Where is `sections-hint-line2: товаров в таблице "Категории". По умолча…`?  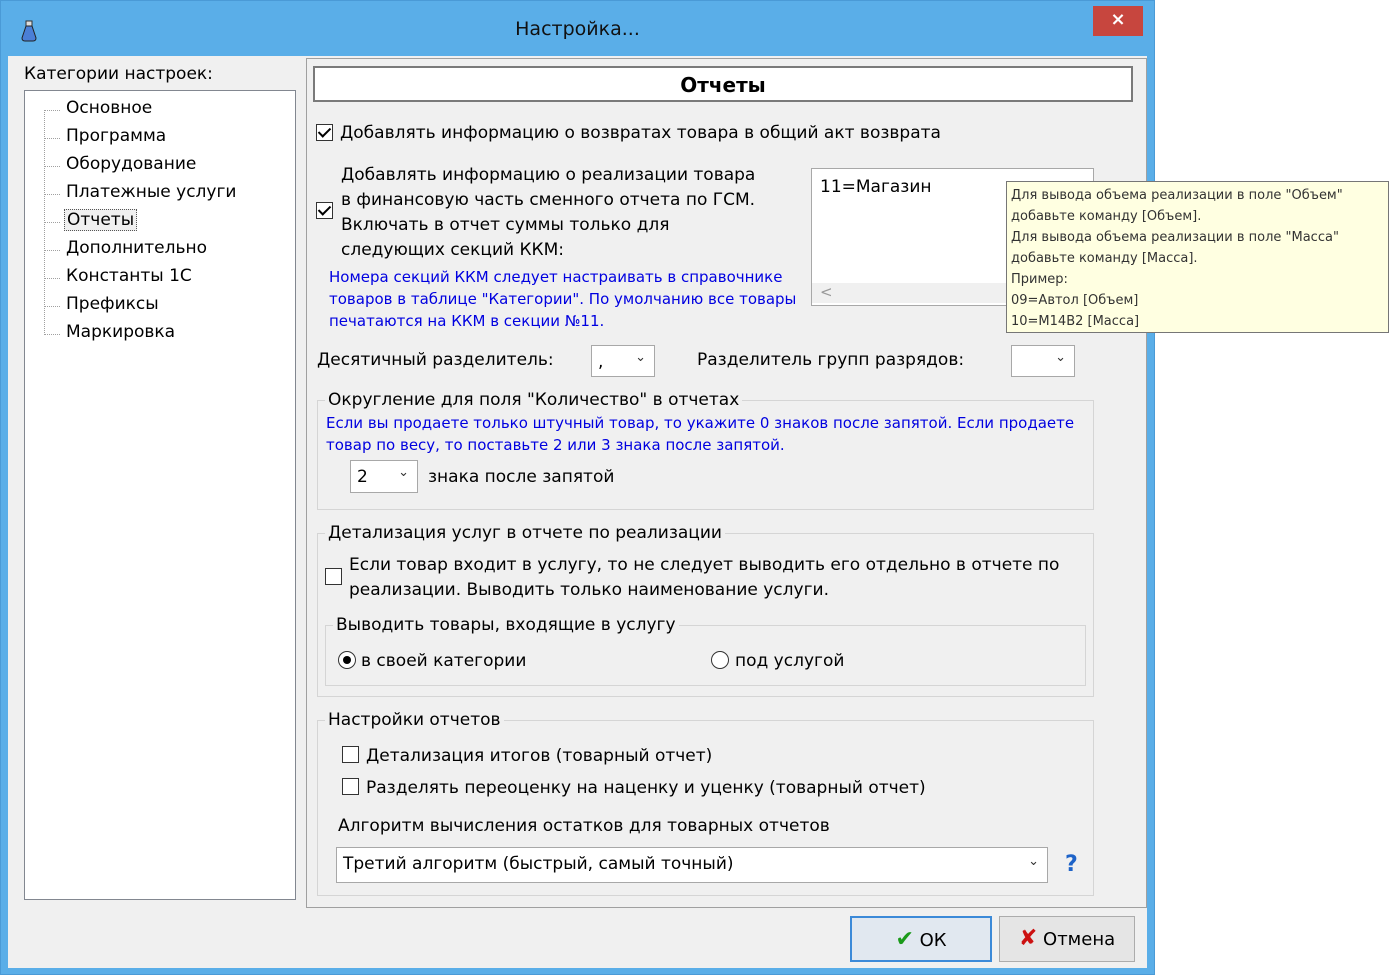
sections-hint-line2: товаров в таблице "Категории". По умолча… is located at coordinates (563, 299).